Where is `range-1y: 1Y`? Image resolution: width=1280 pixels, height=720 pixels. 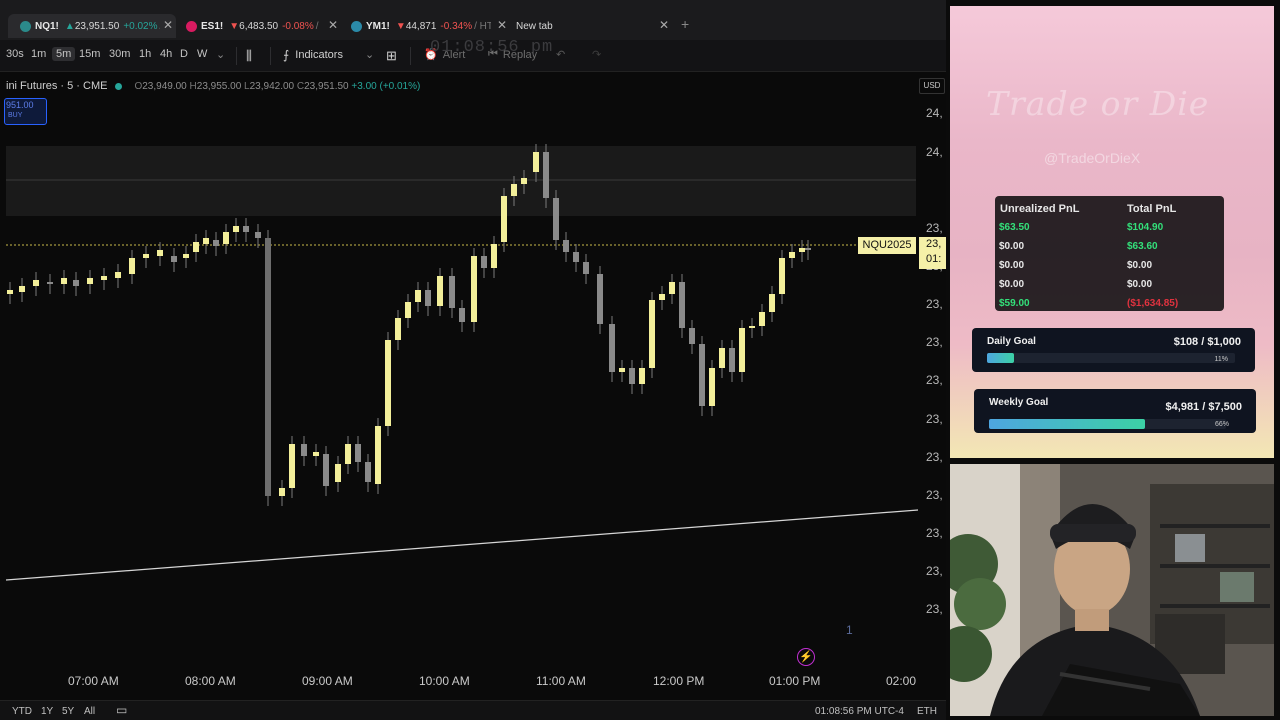
range-1y: 1Y is located at coordinates (47, 711).